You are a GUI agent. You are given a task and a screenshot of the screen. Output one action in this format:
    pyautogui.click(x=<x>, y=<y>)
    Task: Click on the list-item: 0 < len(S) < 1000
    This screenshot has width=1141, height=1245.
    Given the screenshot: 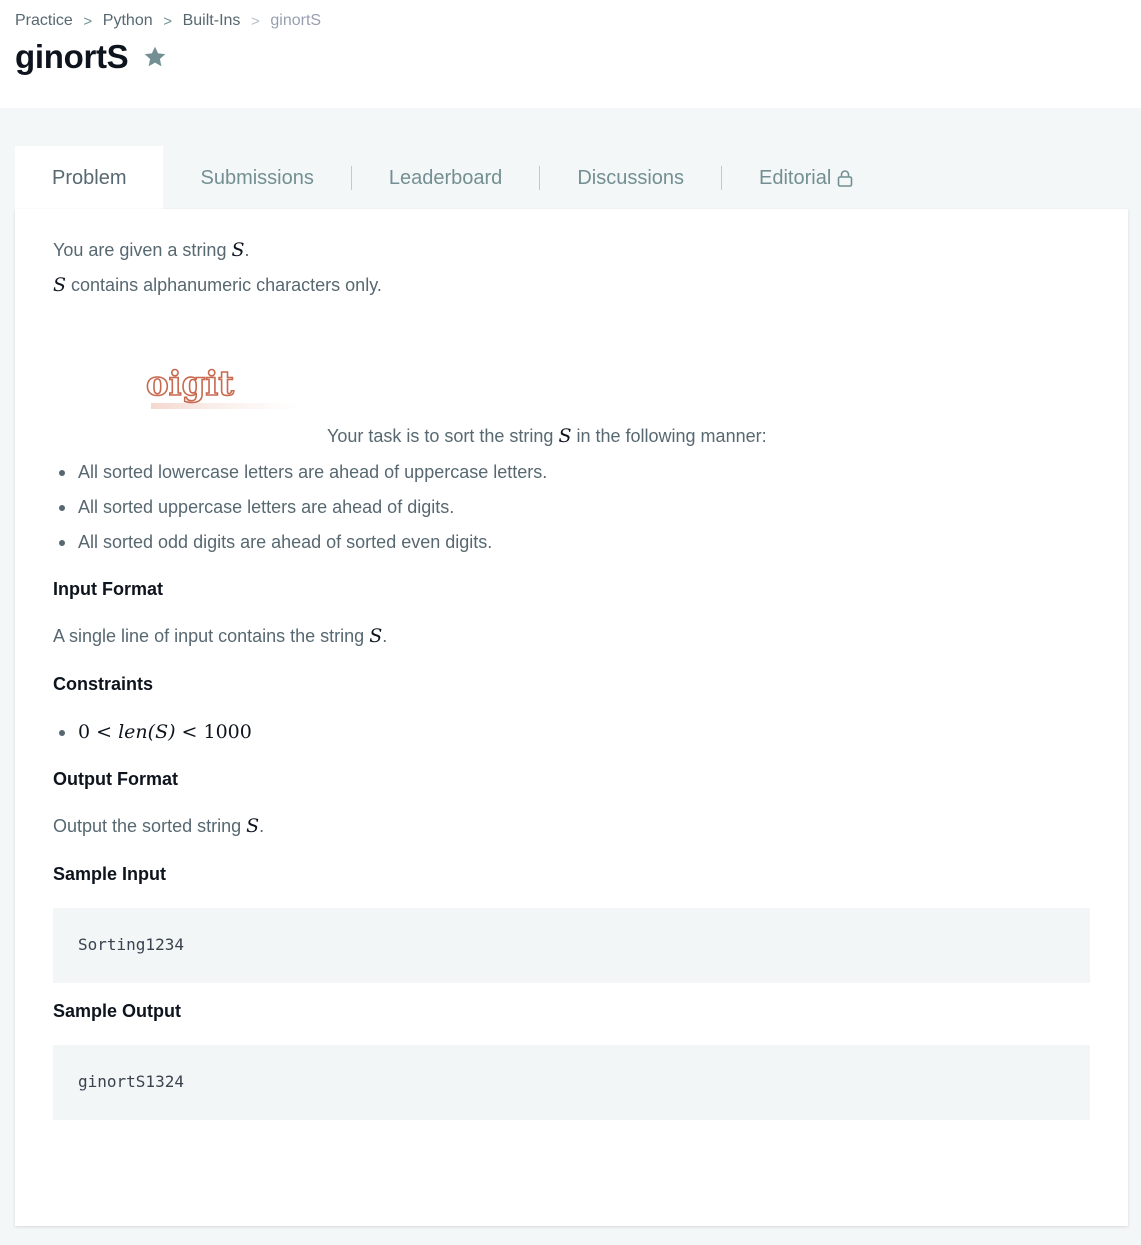 What is the action you would take?
    pyautogui.click(x=152, y=736)
    